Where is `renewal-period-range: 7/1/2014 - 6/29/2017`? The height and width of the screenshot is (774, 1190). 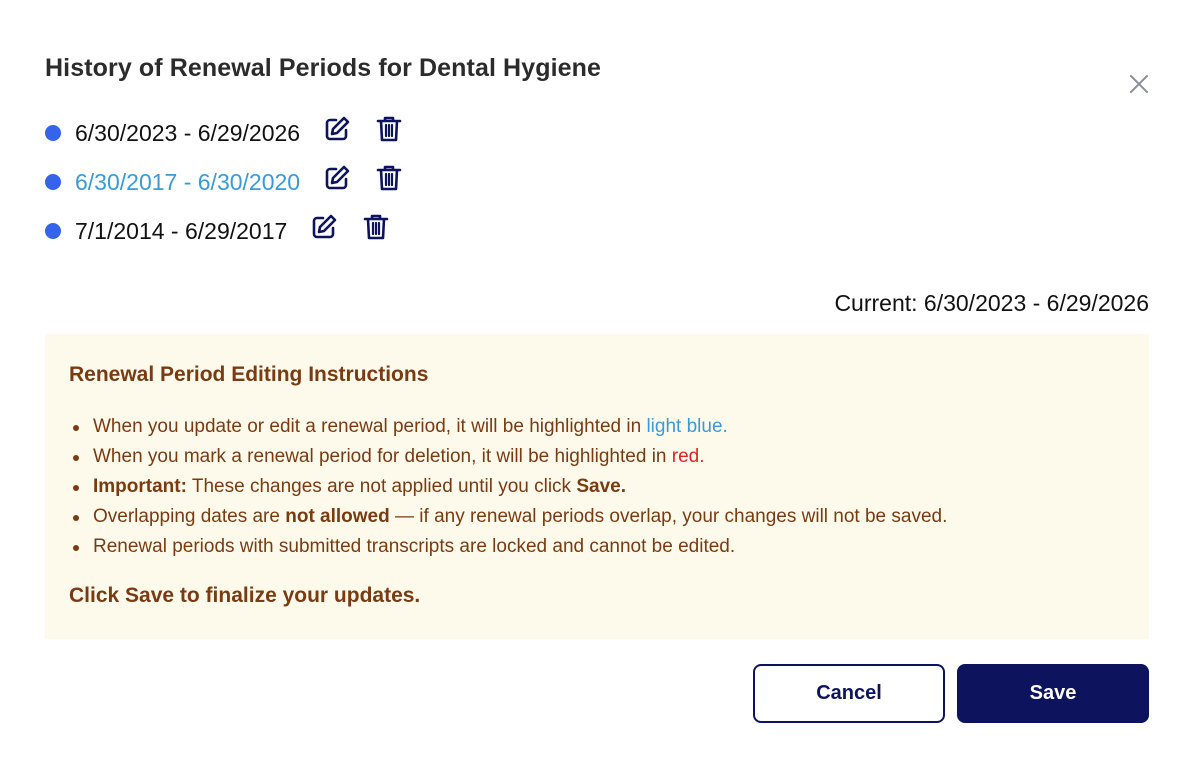
renewal-period-range: 7/1/2014 - 6/29/2017 is located at coordinates (181, 230).